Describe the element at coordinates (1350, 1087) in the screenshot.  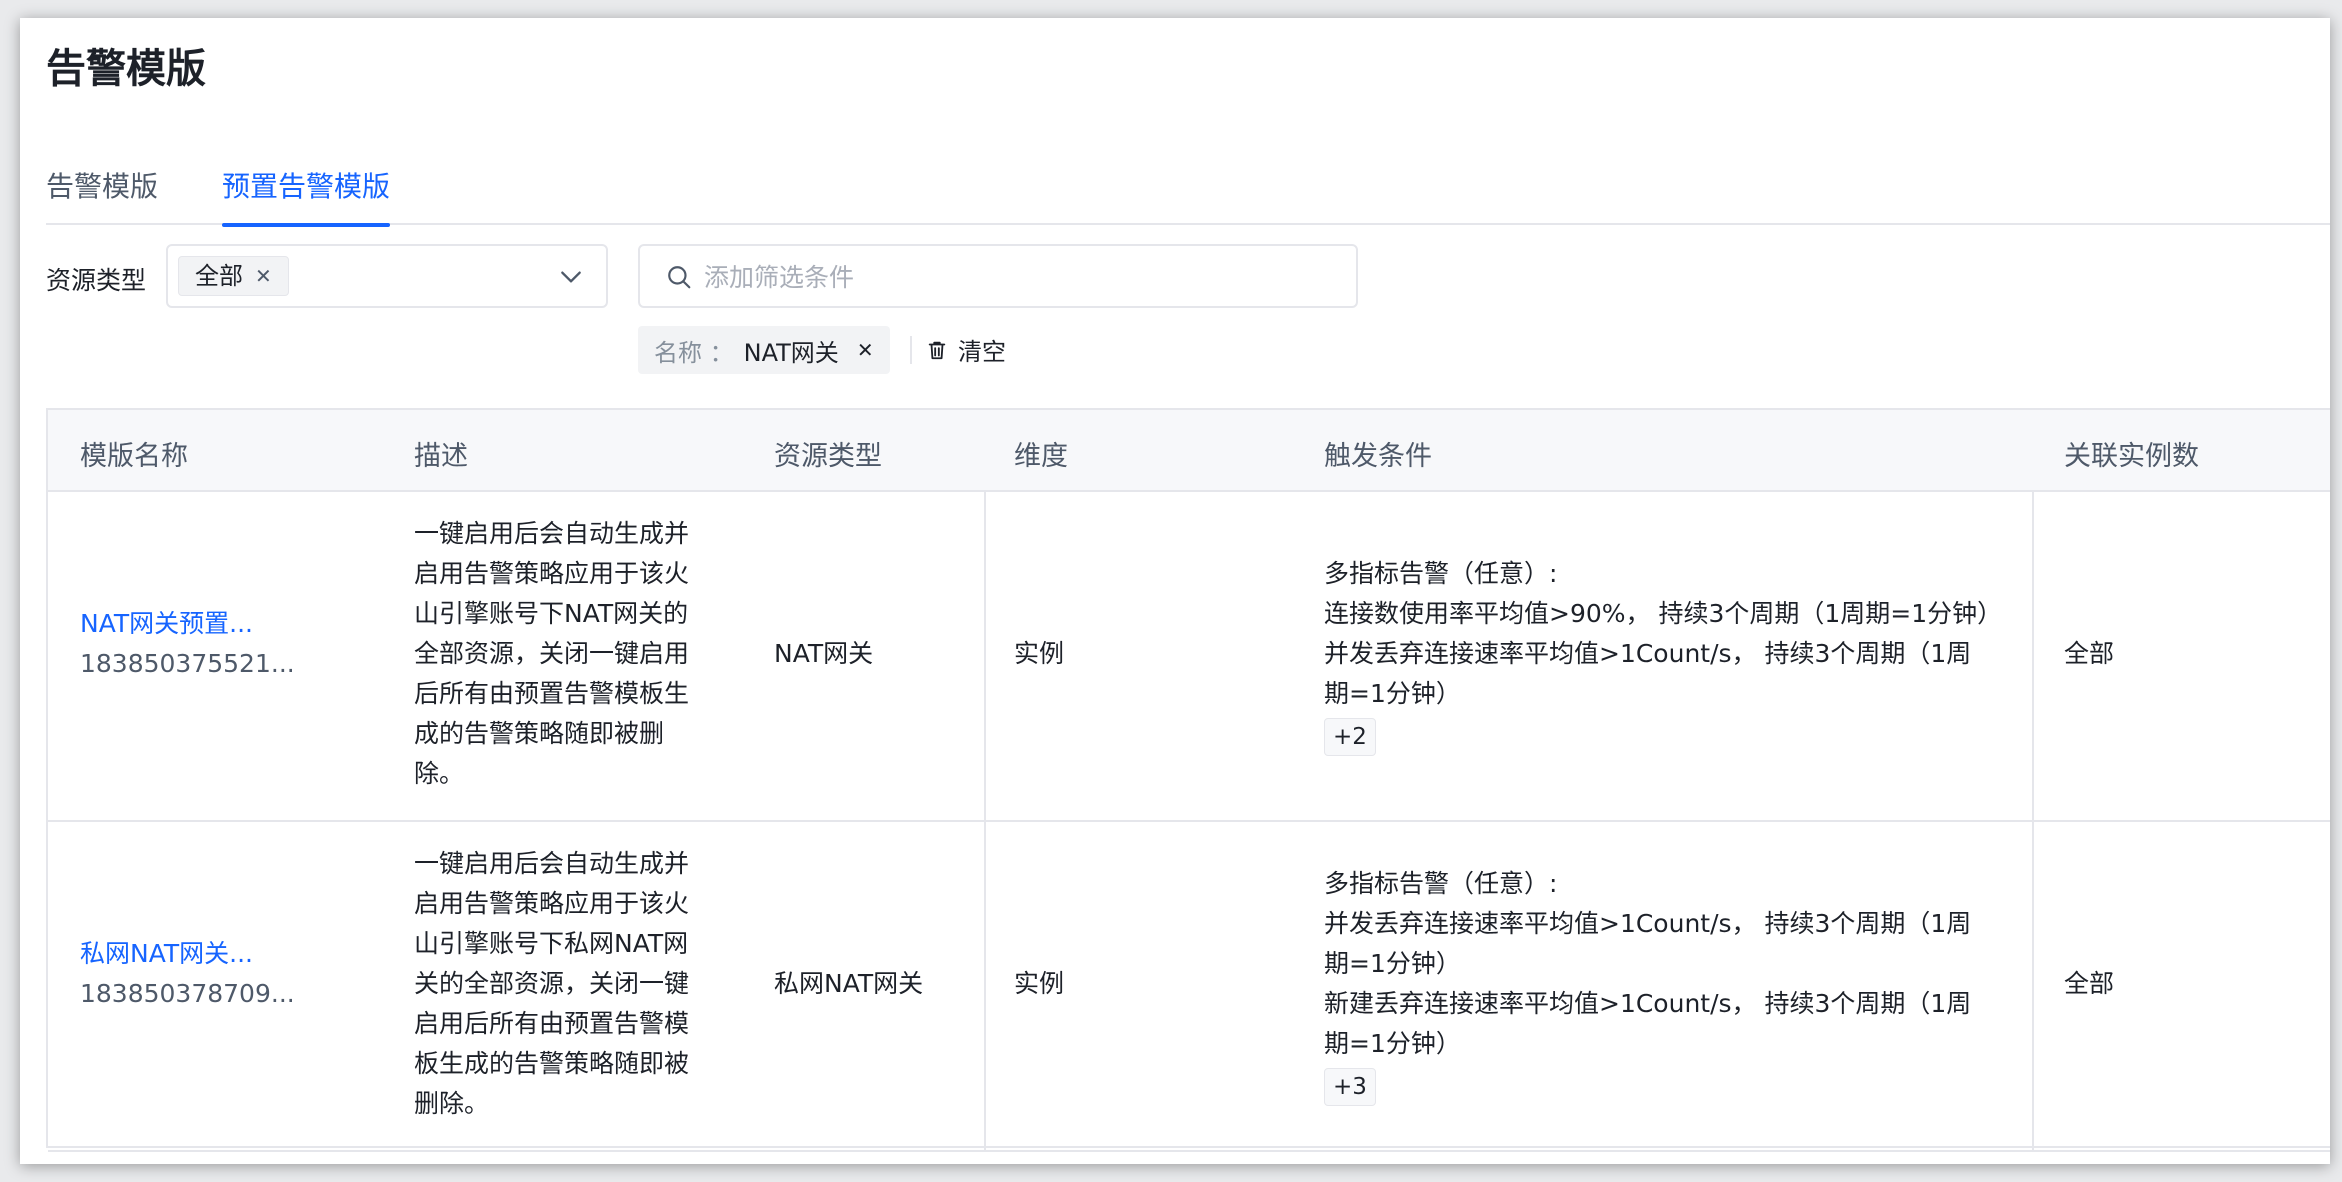
I see `more-conditions-badge: +3` at that location.